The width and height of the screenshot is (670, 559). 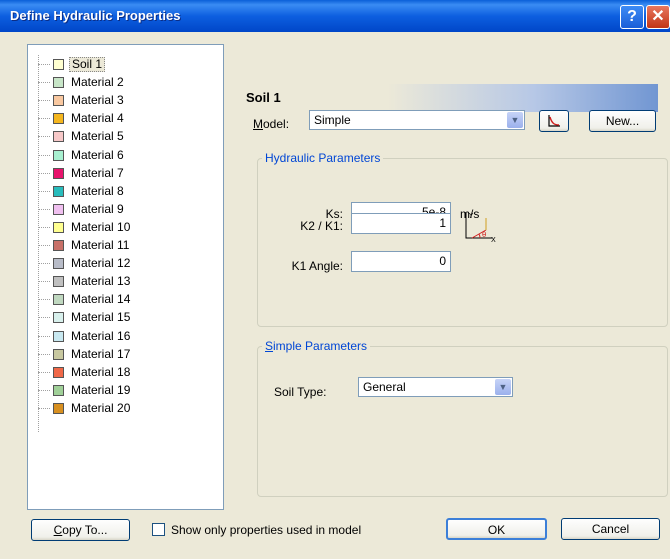 I want to click on material-header-title: Soil 1, so click(x=263, y=97).